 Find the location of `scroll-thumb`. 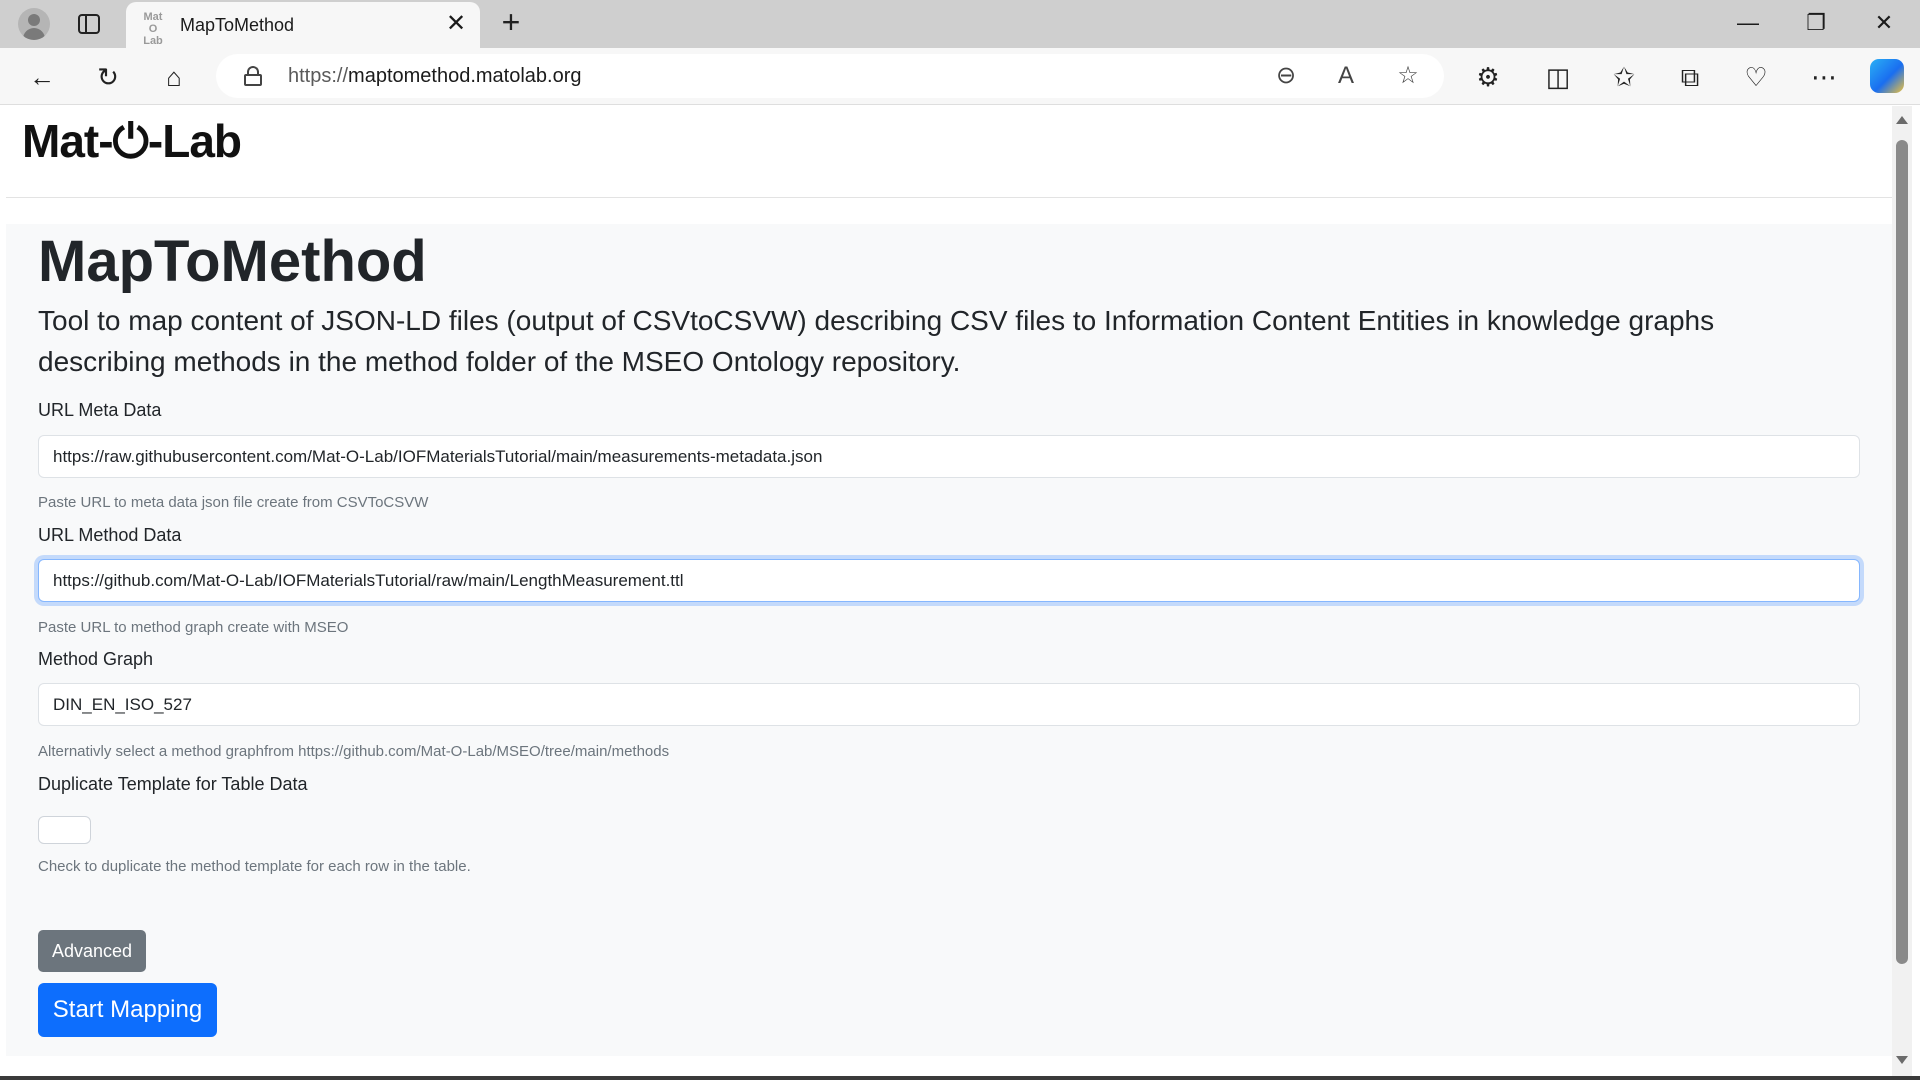

scroll-thumb is located at coordinates (1902, 552).